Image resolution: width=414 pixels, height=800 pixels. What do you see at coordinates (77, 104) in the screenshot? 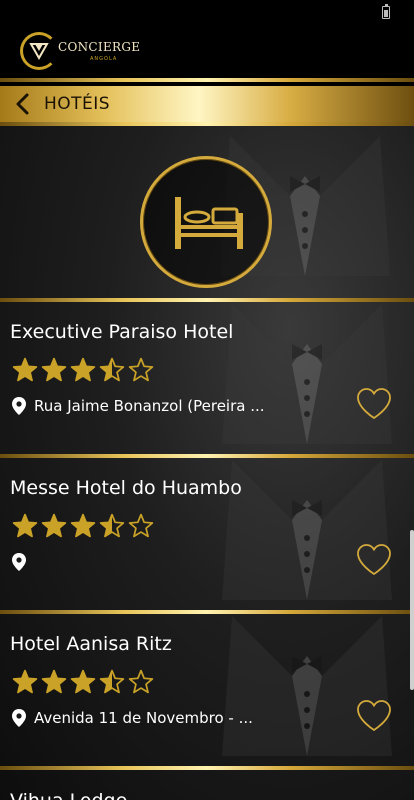
I see `page-title: HOTÉIS` at bounding box center [77, 104].